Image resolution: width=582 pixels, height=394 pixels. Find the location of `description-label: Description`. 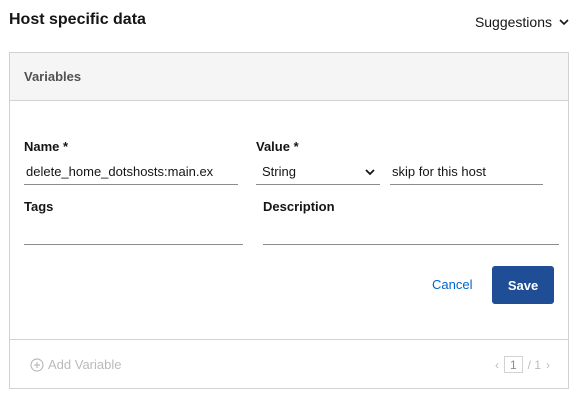

description-label: Description is located at coordinates (299, 206).